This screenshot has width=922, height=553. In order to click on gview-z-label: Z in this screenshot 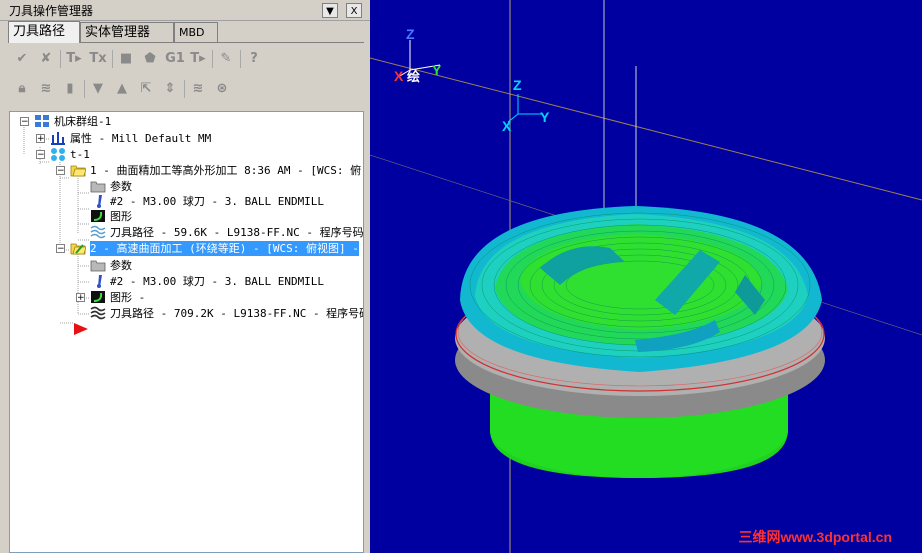, I will do `click(410, 34)`.